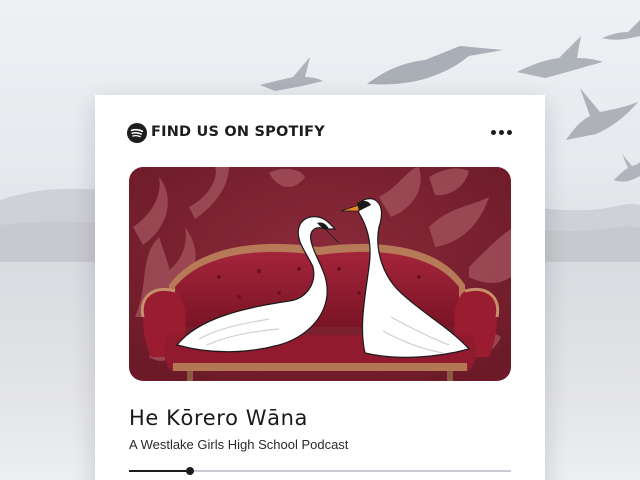 The image size is (640, 480). Describe the element at coordinates (160, 471) in the screenshot. I see `progress-fill` at that location.